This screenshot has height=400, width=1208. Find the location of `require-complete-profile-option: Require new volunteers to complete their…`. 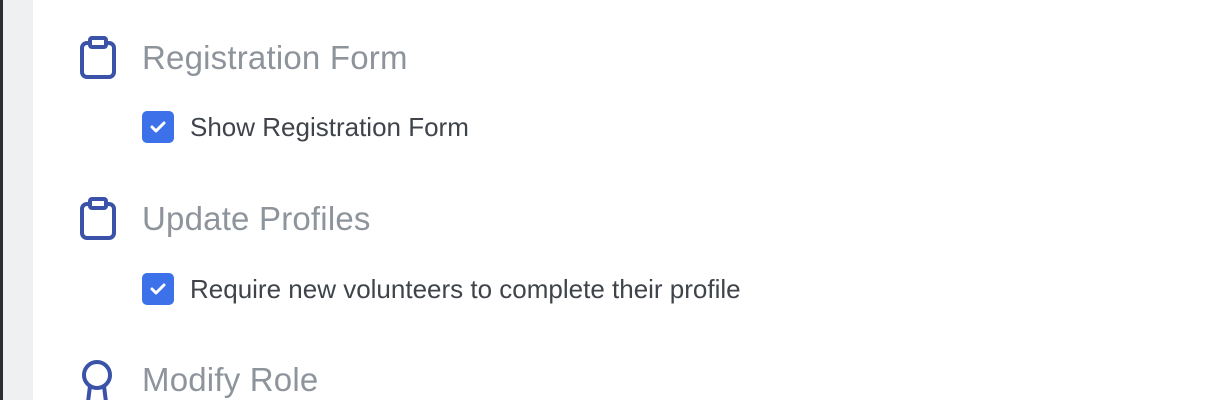

require-complete-profile-option: Require new volunteers to complete their… is located at coordinates (441, 289).